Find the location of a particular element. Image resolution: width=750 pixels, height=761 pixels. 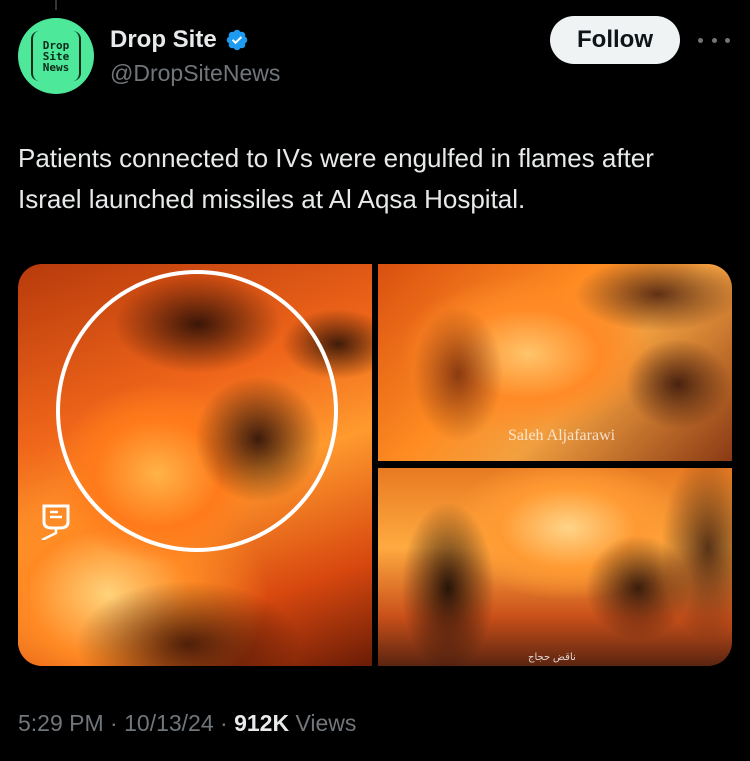

thread-connector-line is located at coordinates (56, 5).